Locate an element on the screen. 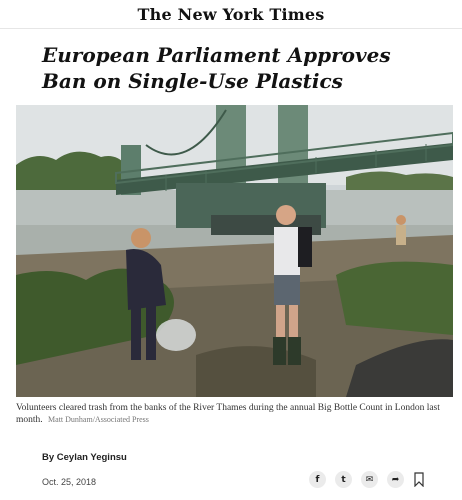  facebook-icon: f is located at coordinates (317, 479).